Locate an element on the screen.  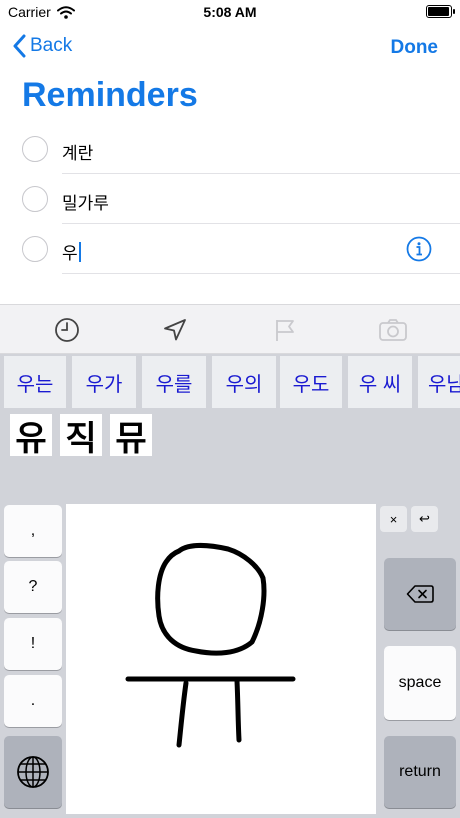
suggestion-char: 유 is located at coordinates (31, 436).